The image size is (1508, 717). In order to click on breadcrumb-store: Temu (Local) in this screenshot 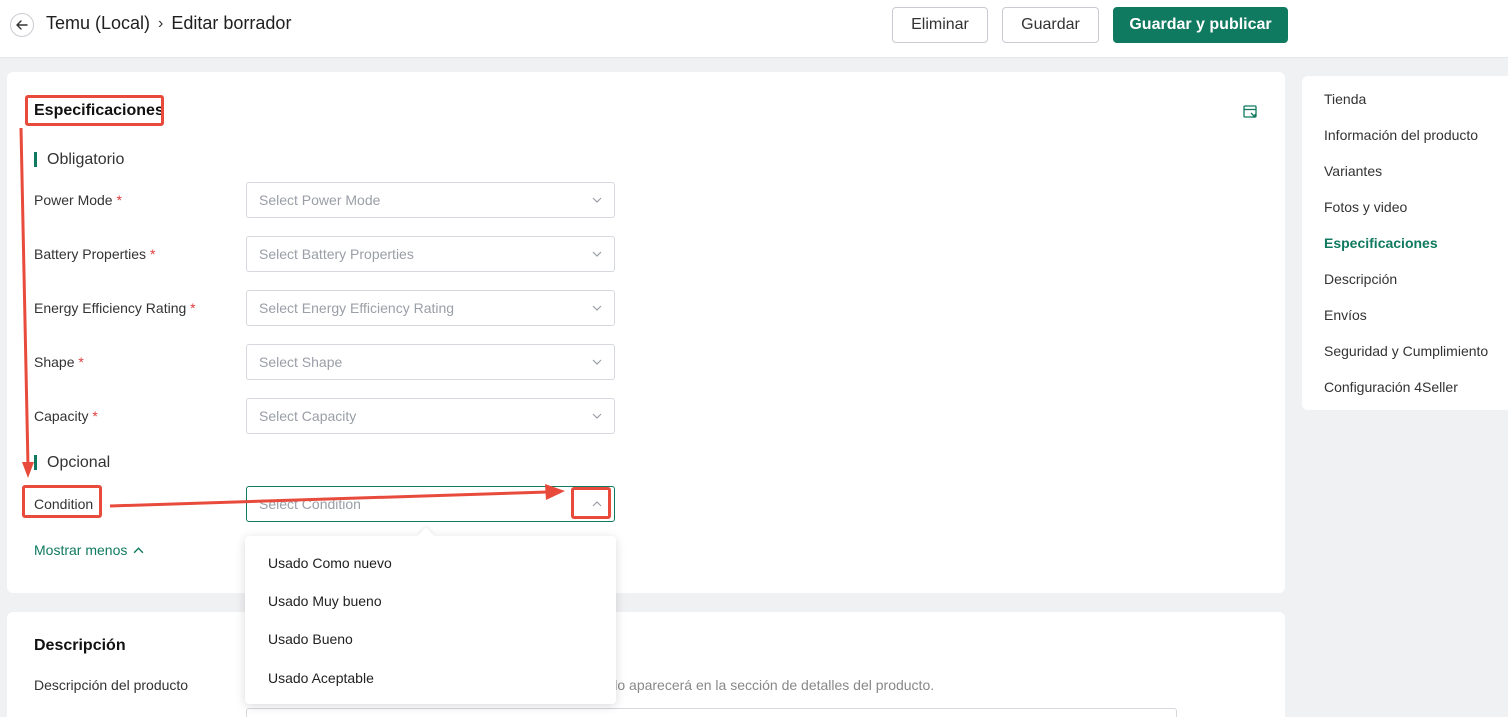, I will do `click(98, 23)`.